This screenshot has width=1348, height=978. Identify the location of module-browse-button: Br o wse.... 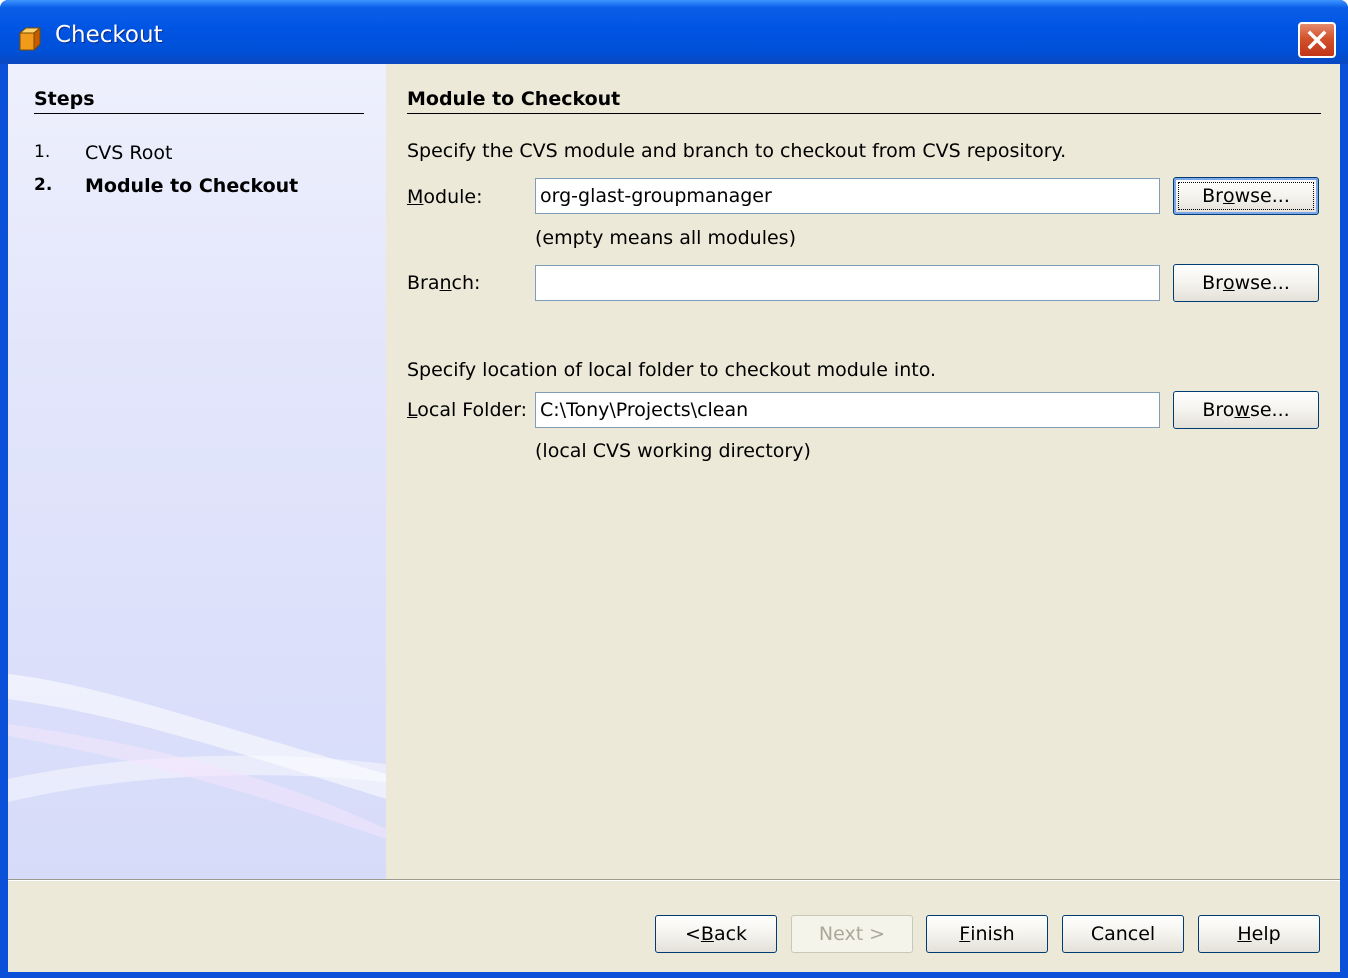
(1246, 196).